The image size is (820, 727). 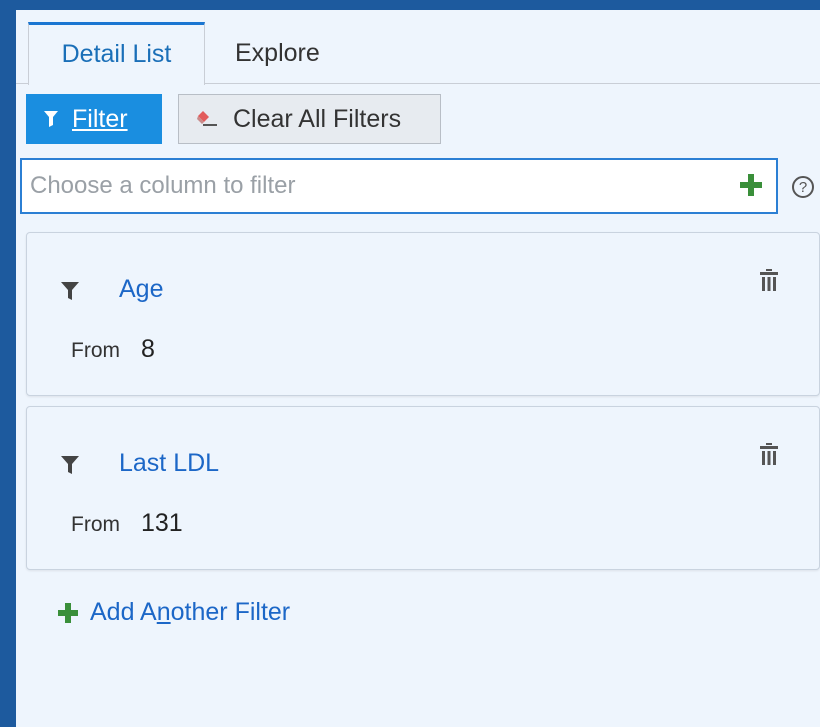 I want to click on filter-button: Filter, so click(x=94, y=119).